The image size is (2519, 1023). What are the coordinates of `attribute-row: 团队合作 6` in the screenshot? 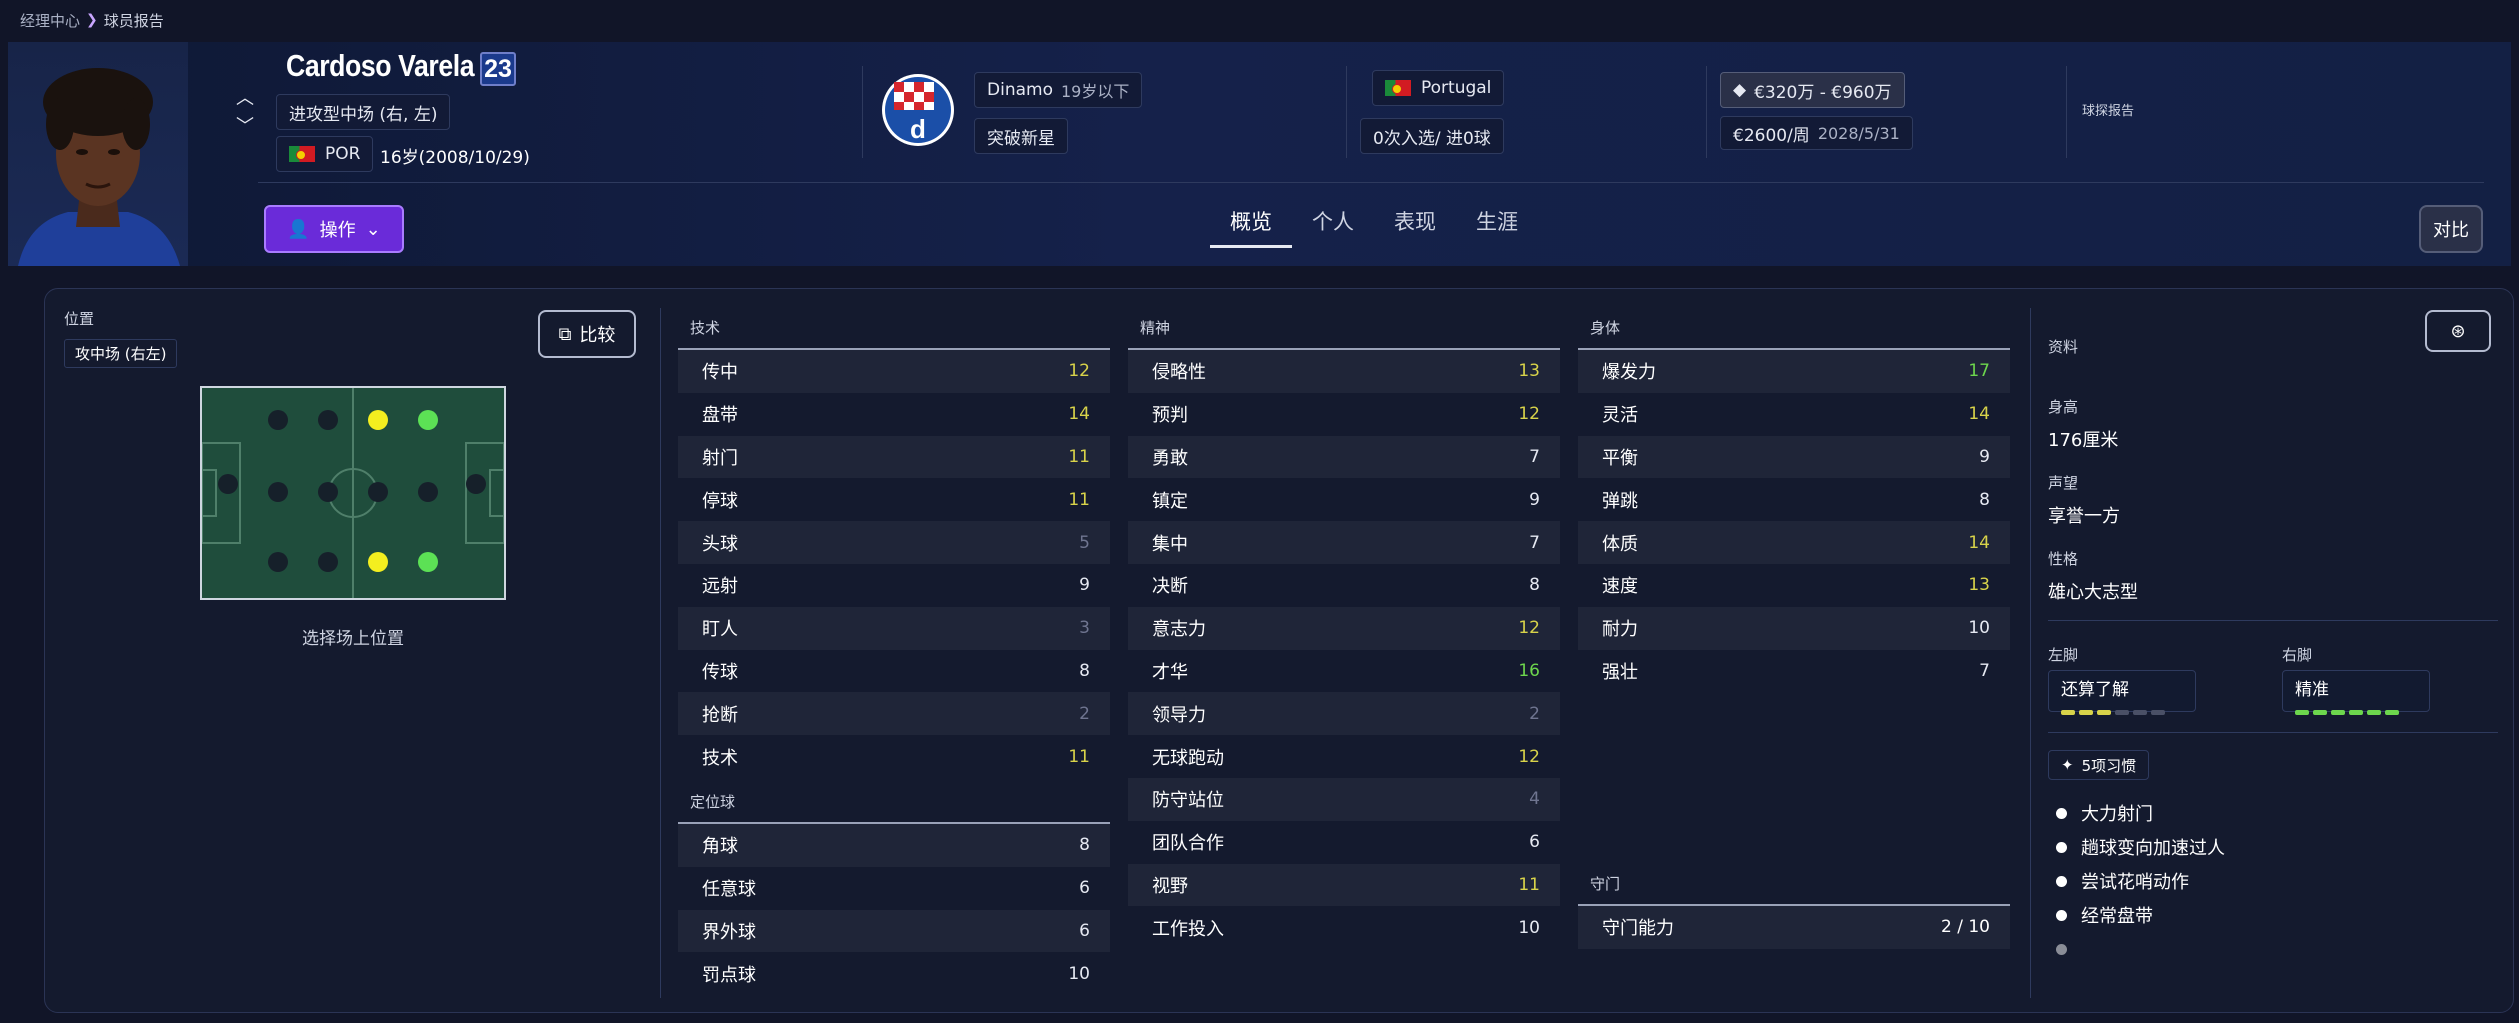 It's located at (1344, 842).